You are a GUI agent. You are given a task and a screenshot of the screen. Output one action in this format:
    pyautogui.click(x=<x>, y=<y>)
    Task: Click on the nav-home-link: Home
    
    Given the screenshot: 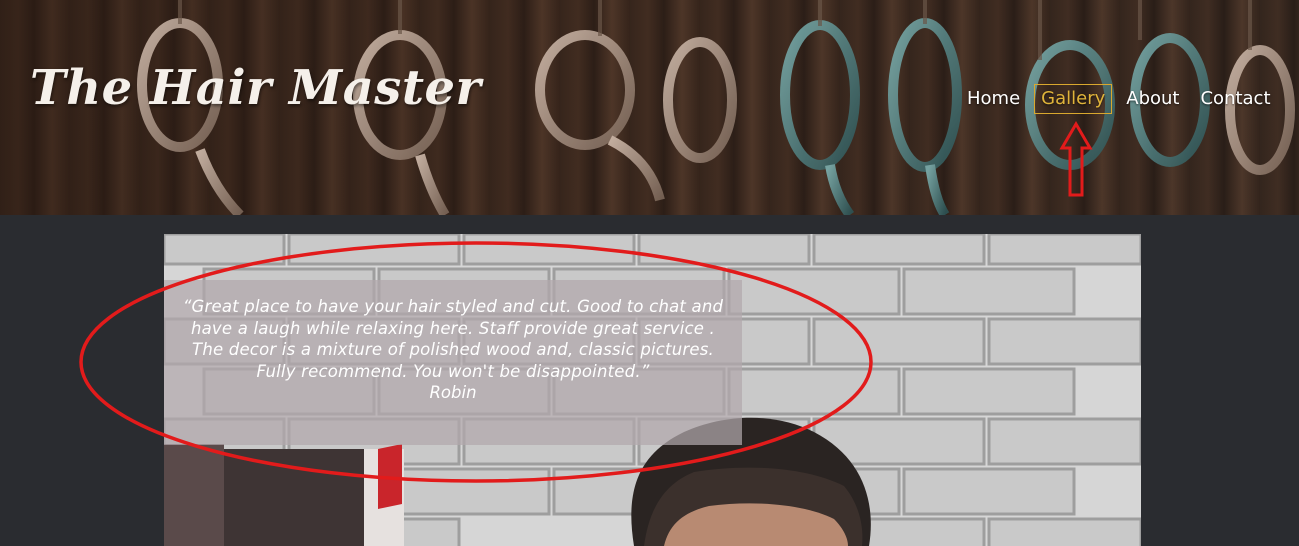 What is the action you would take?
    pyautogui.click(x=993, y=99)
    